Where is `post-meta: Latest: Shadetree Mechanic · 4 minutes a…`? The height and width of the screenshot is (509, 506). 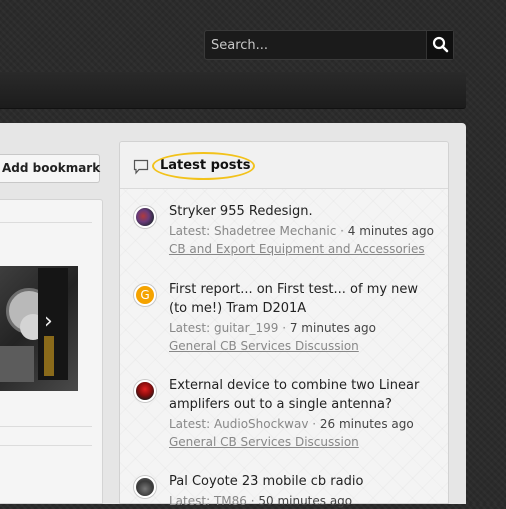 post-meta: Latest: Shadetree Mechanic · 4 minutes a… is located at coordinates (301, 231).